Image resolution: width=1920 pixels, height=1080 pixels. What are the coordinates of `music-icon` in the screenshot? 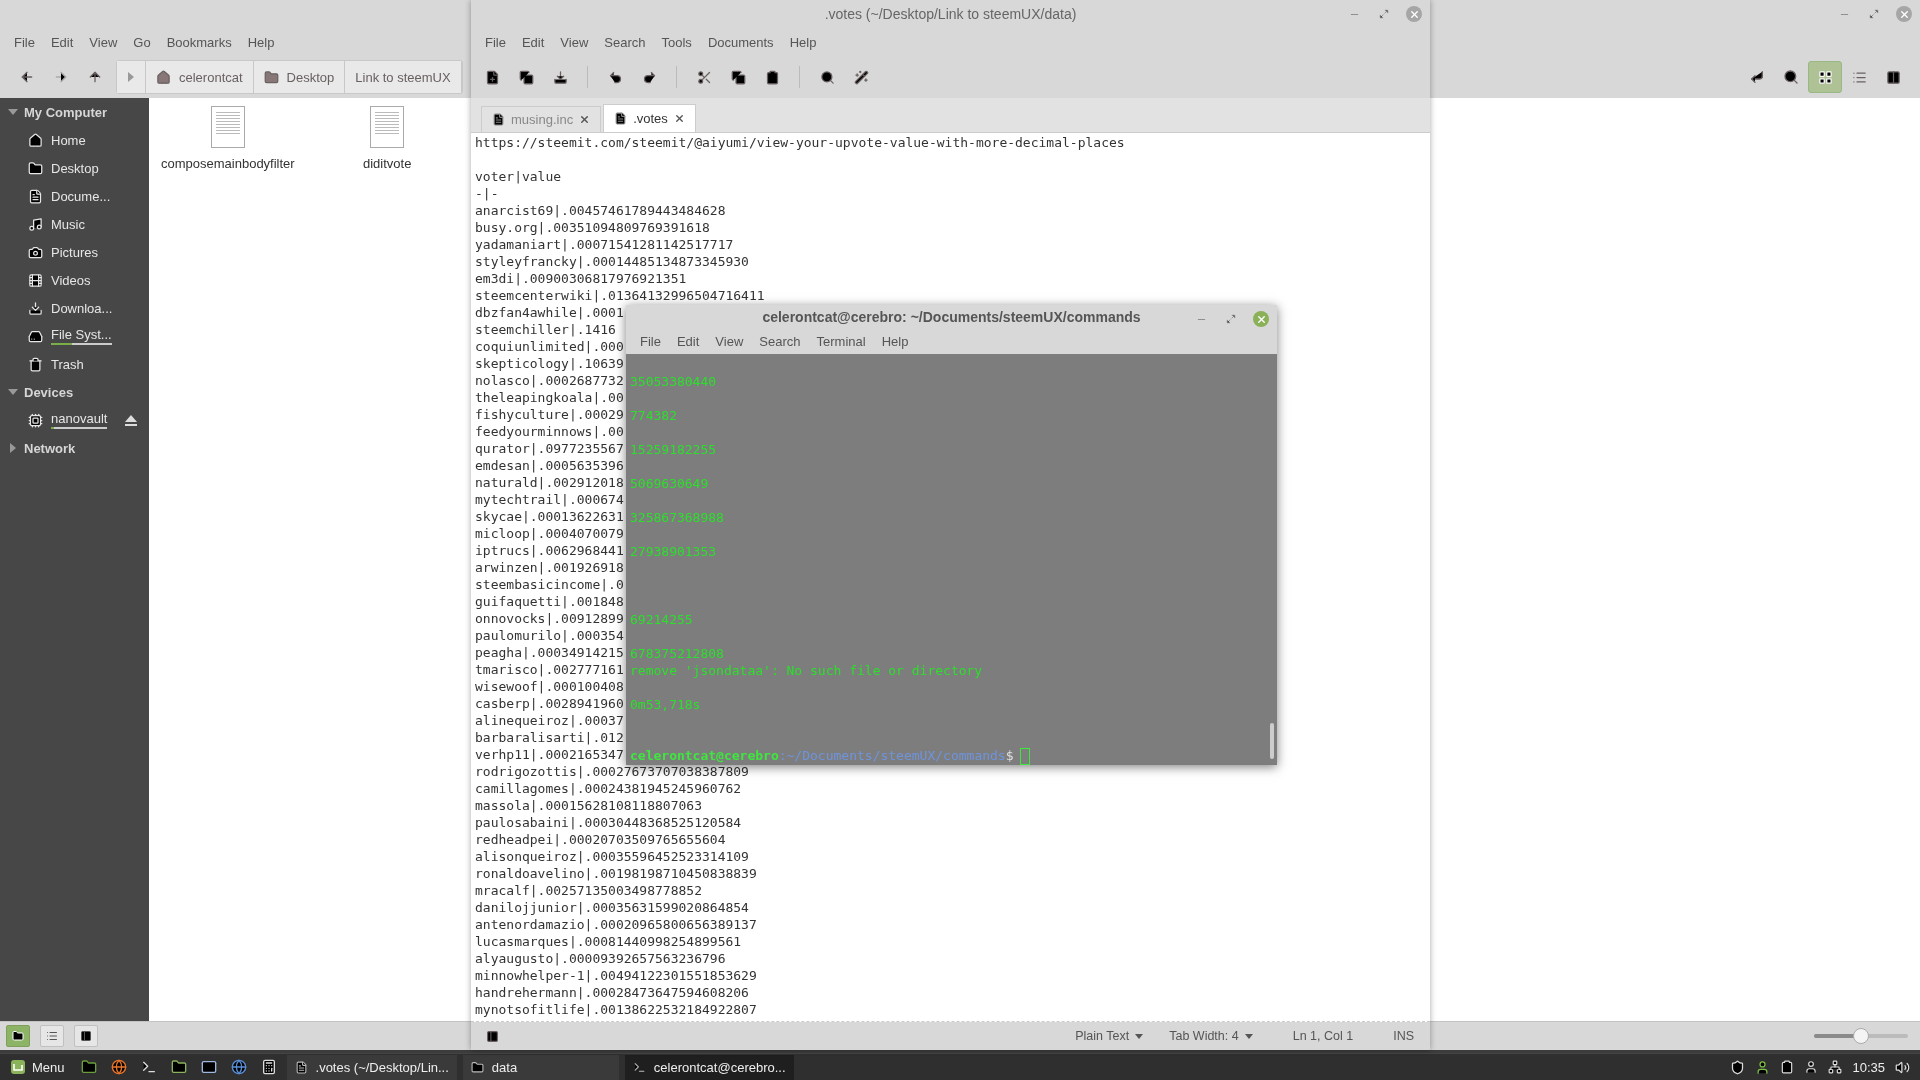 It's located at (35, 224).